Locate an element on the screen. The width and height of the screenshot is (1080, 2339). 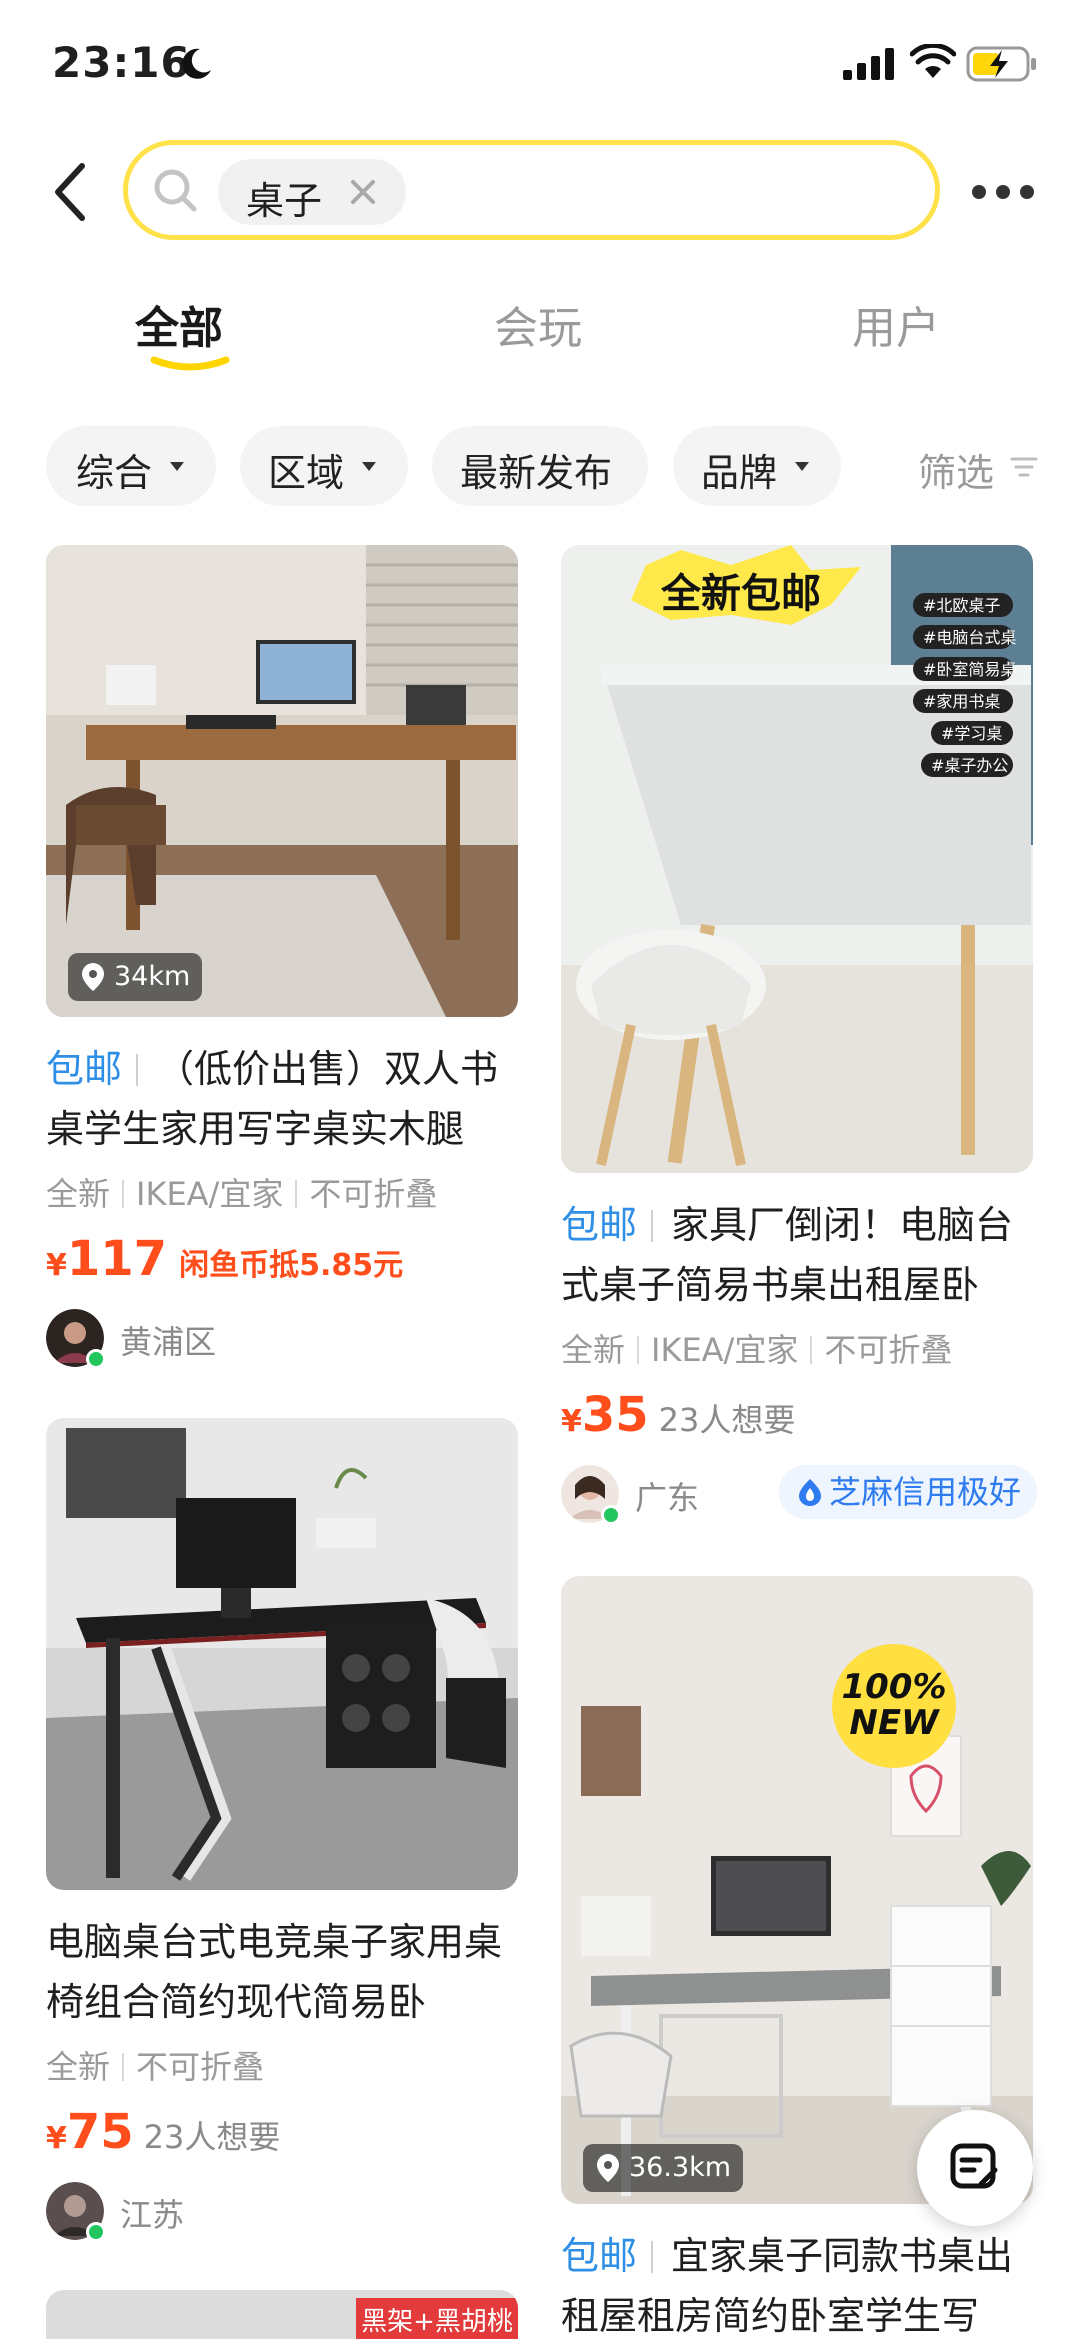
image-promo-text: NEW is located at coordinates (894, 1723).